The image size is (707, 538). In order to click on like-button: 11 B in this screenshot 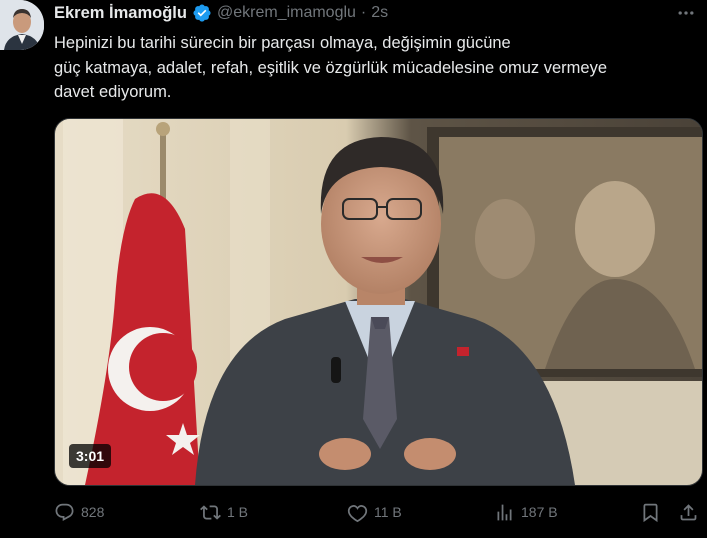, I will do `click(374, 512)`.